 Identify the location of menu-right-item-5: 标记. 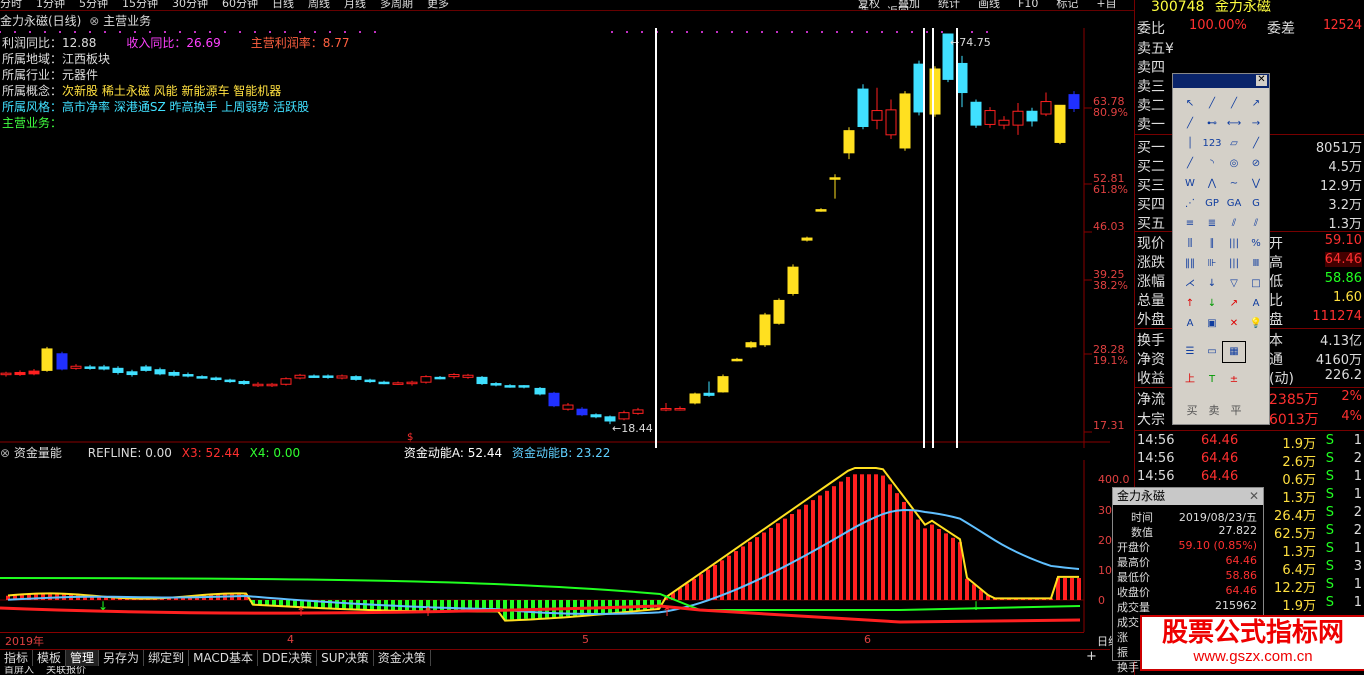
(1067, 5).